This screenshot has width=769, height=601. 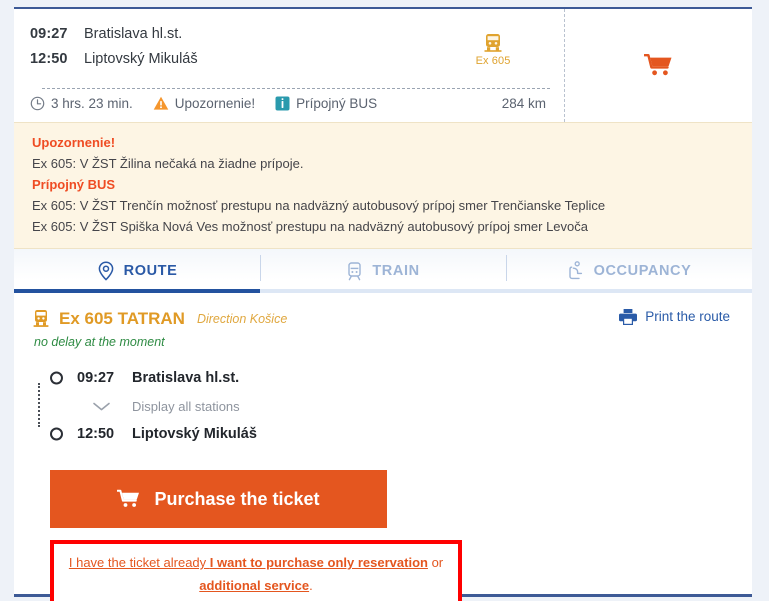 I want to click on station-row-arrival: 12:50 Liptovský Mikuláš, so click(x=392, y=434).